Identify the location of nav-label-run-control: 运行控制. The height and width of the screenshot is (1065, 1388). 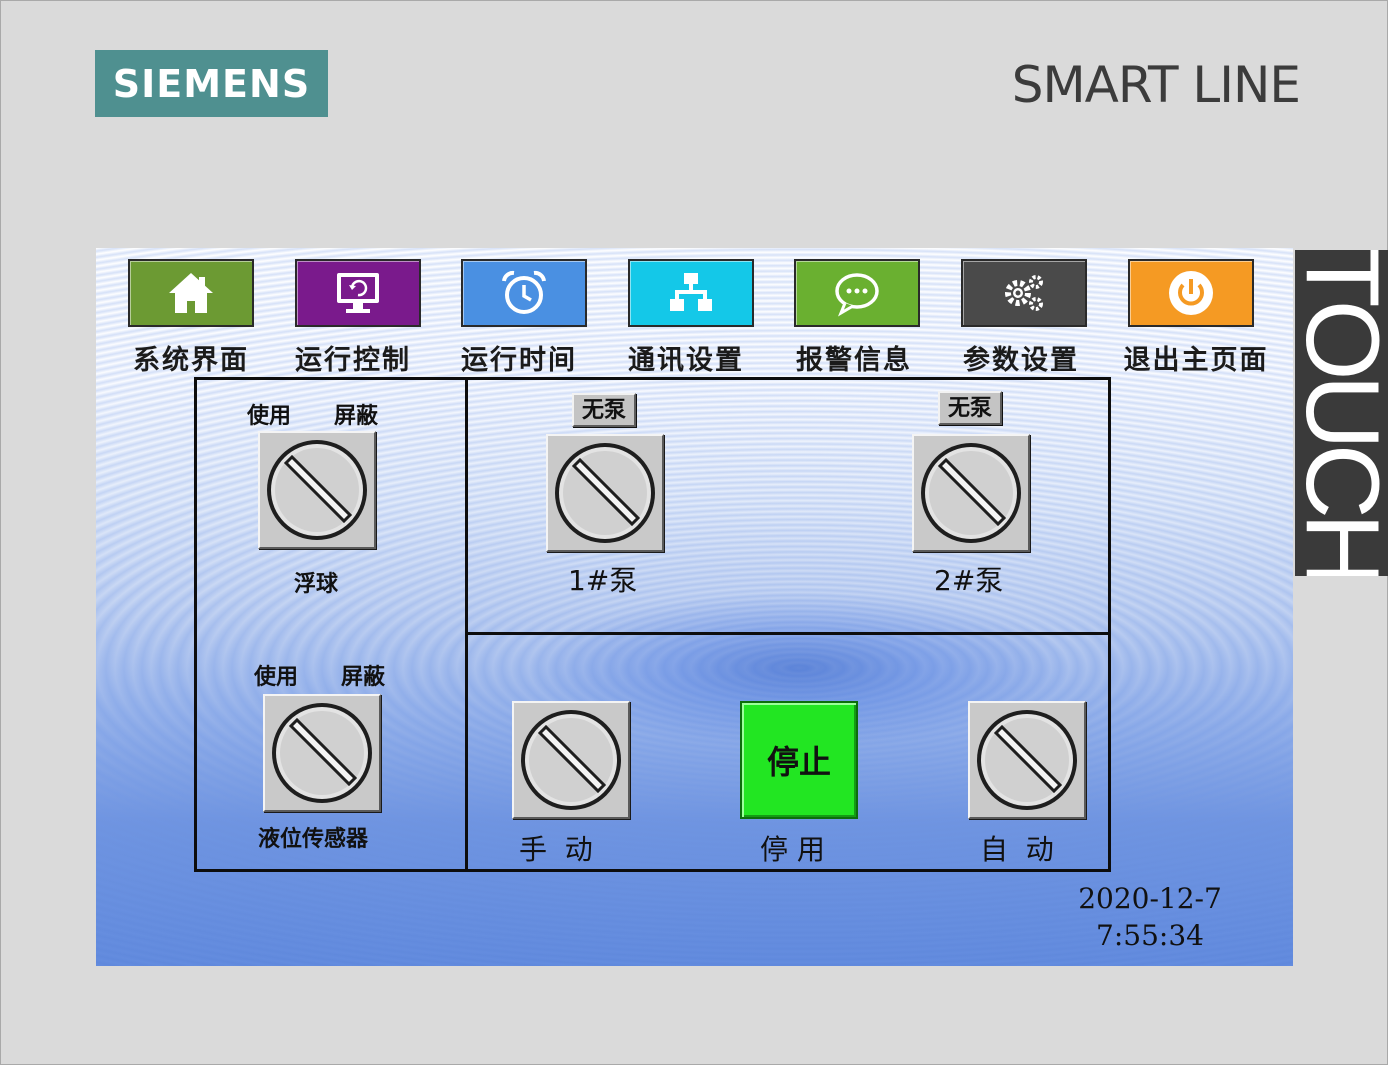
(353, 360).